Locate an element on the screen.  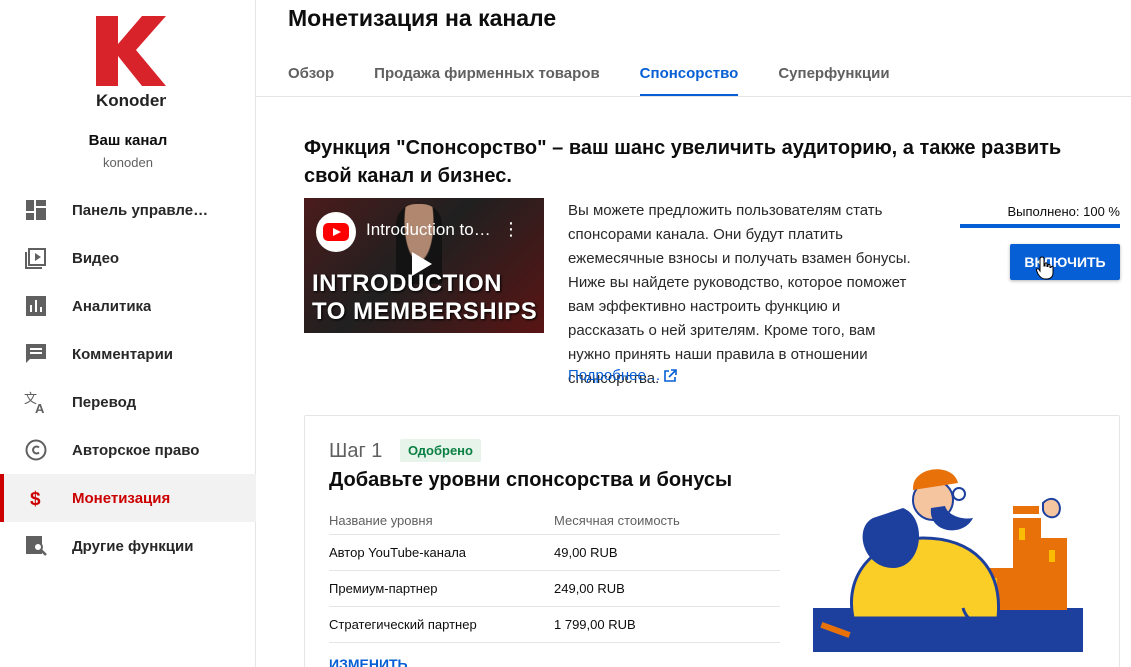
sidebar-item-translate: 文A Перевод is located at coordinates (128, 402).